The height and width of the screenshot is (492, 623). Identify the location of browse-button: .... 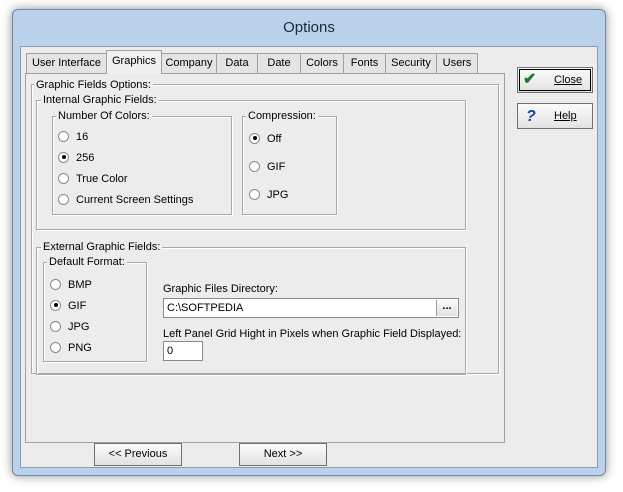
(446, 308).